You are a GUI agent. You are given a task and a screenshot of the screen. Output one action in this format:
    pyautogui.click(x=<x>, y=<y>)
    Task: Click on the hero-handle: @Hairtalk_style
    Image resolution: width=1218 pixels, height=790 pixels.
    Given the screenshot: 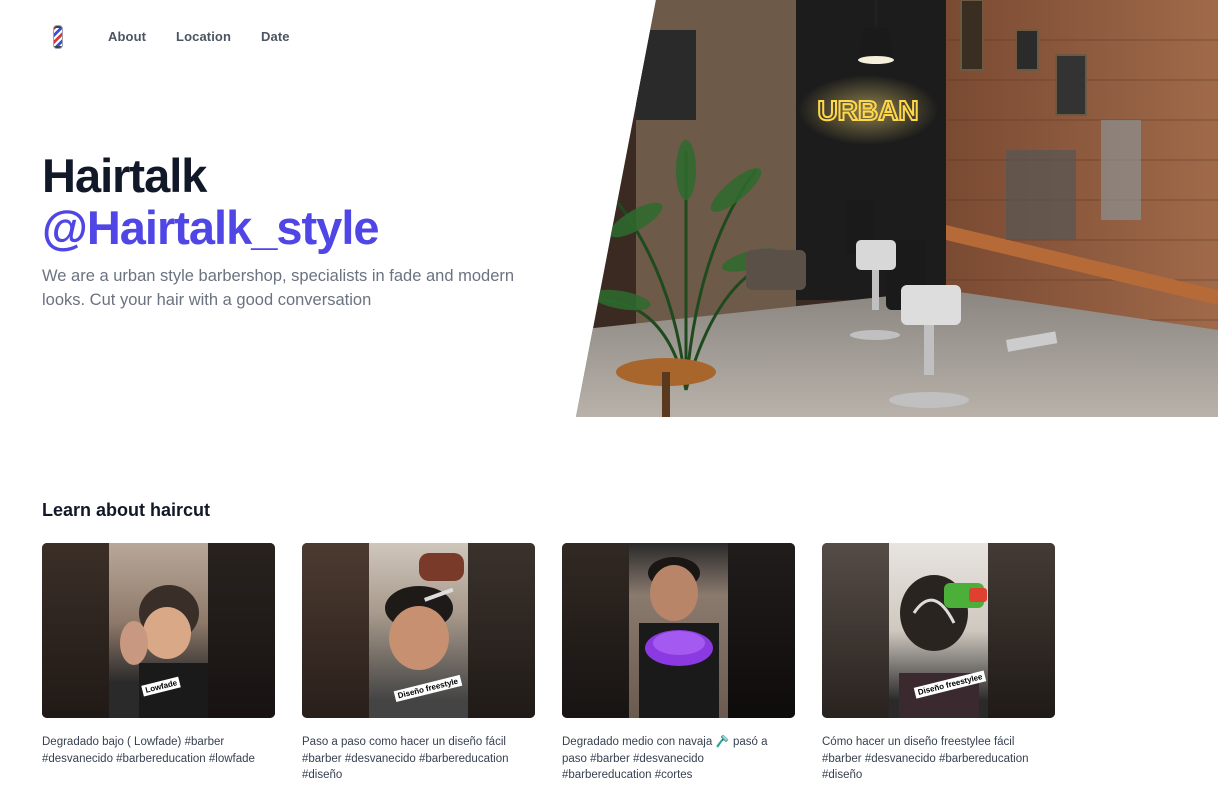 What is the action you would take?
    pyautogui.click(x=211, y=228)
    